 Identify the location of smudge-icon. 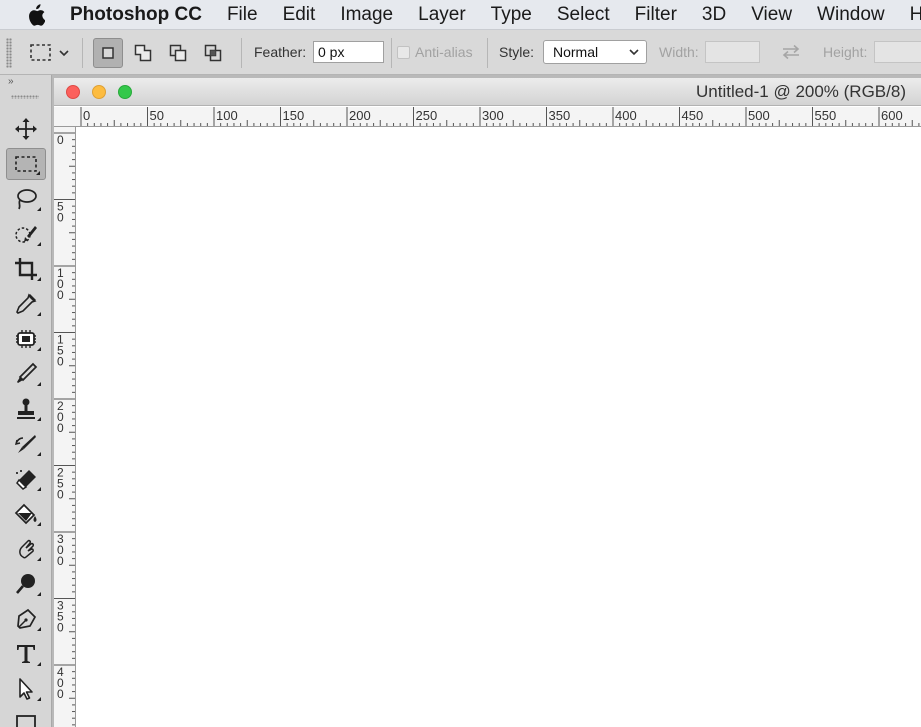
(26, 549).